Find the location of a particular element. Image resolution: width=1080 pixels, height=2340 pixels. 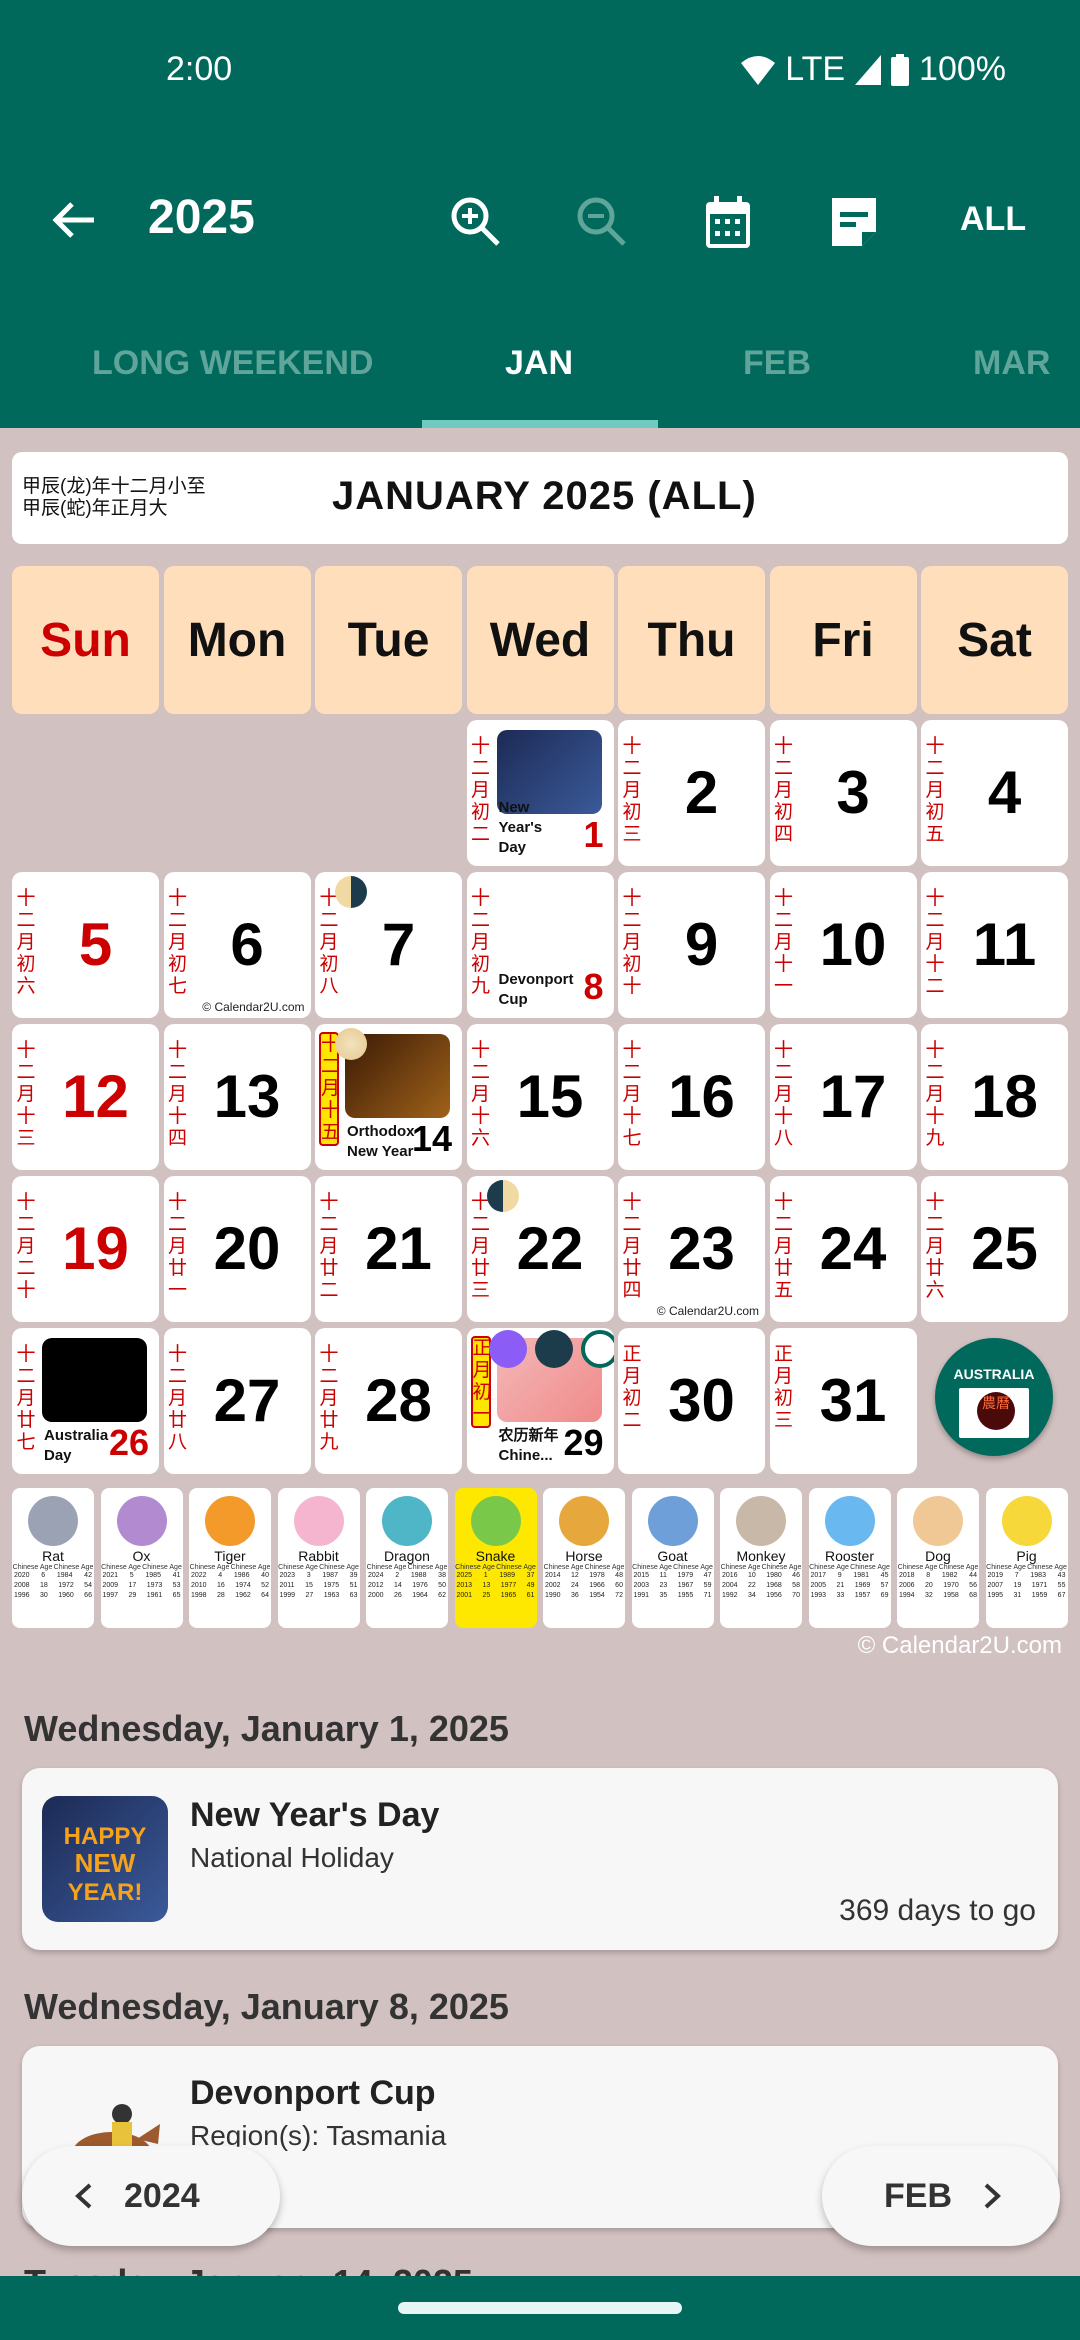

day-cell: 十二月廿二 21 is located at coordinates (388, 1249).